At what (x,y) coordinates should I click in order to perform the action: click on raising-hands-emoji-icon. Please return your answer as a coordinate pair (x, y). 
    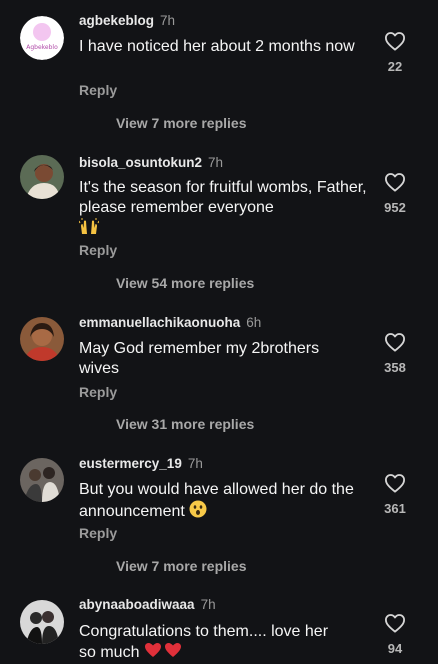
    Looking at the image, I should click on (89, 230).